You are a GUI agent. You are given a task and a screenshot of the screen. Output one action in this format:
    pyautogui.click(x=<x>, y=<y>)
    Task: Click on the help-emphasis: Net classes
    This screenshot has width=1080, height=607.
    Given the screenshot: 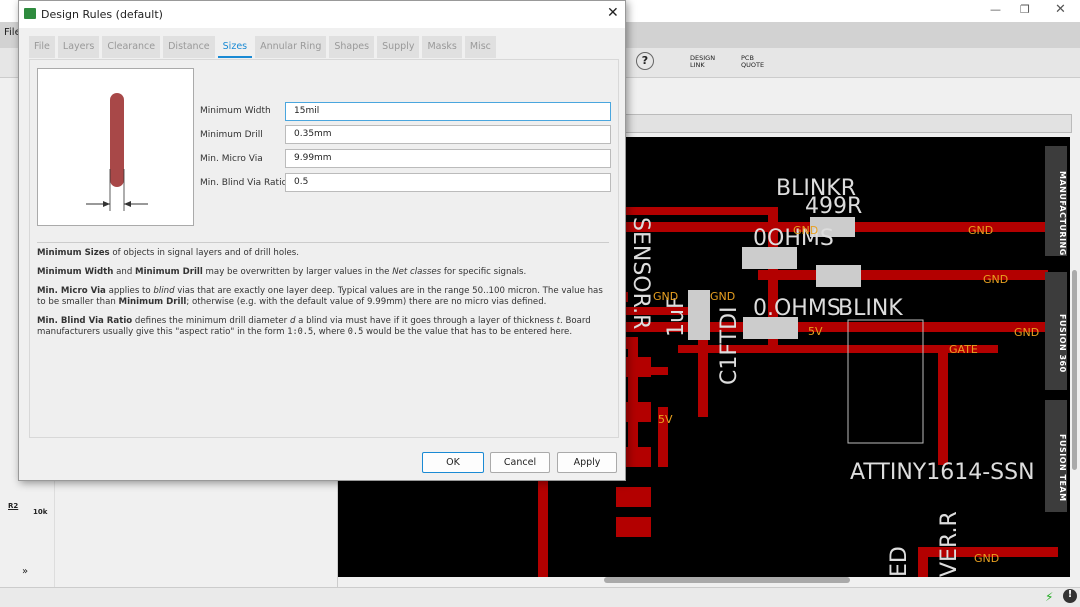 What is the action you would take?
    pyautogui.click(x=417, y=272)
    